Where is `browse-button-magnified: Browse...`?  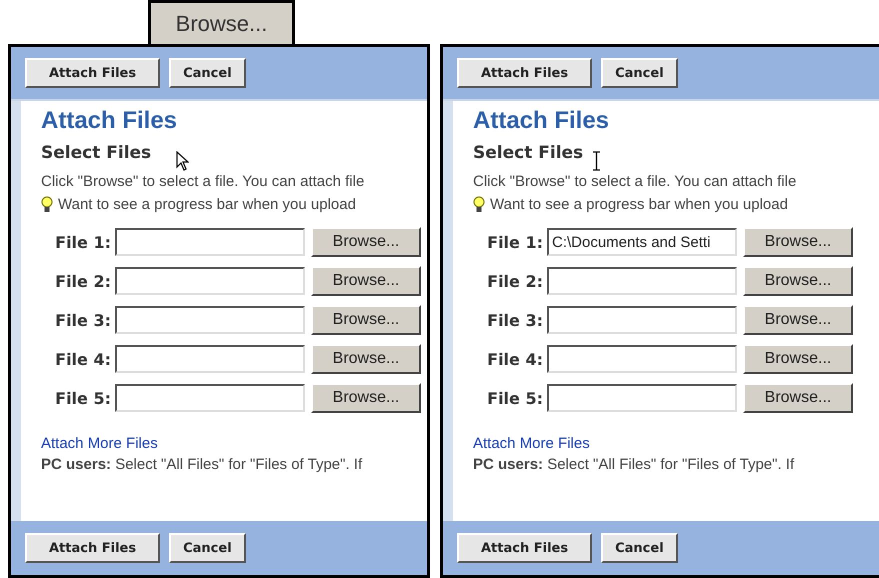
browse-button-magnified: Browse... is located at coordinates (221, 22).